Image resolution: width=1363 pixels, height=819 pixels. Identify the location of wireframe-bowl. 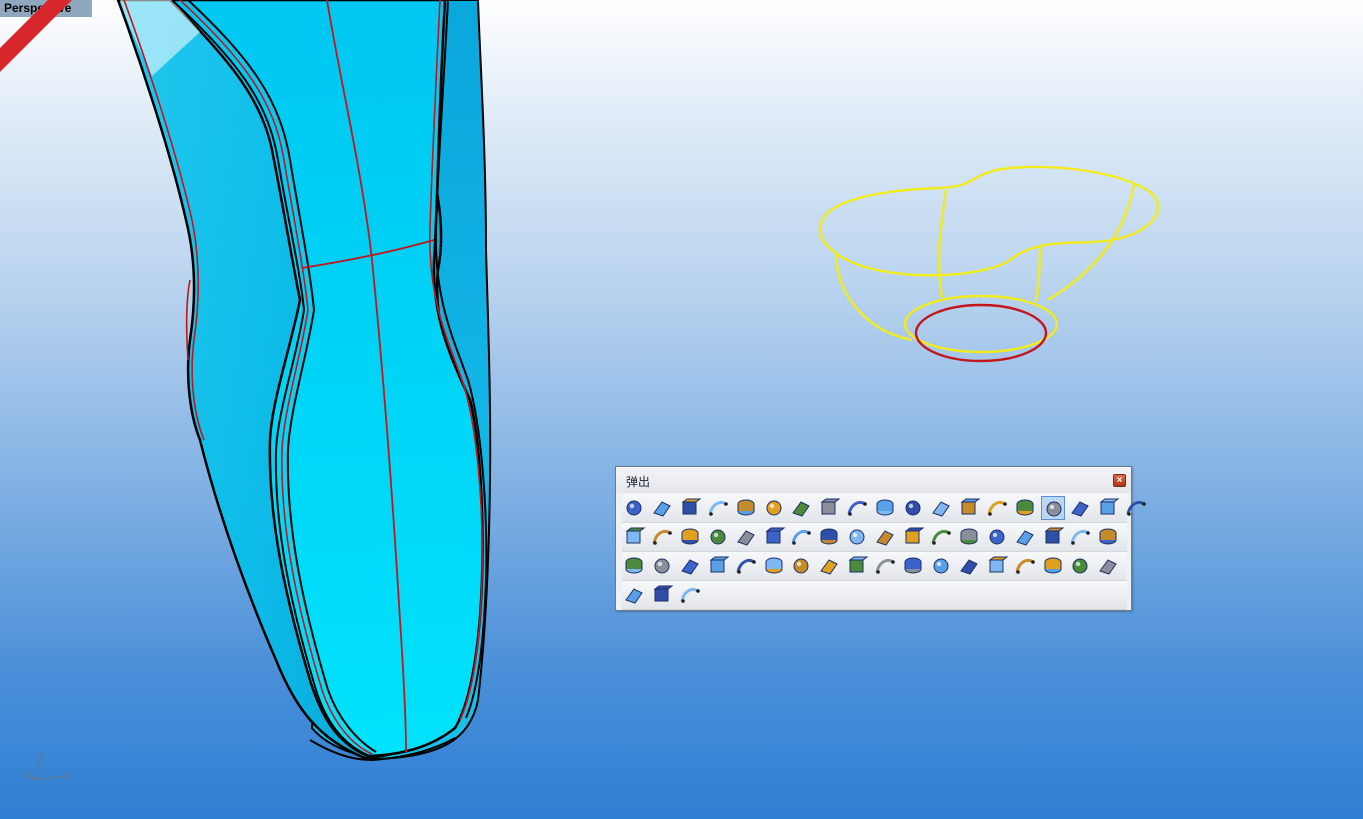
(989, 259).